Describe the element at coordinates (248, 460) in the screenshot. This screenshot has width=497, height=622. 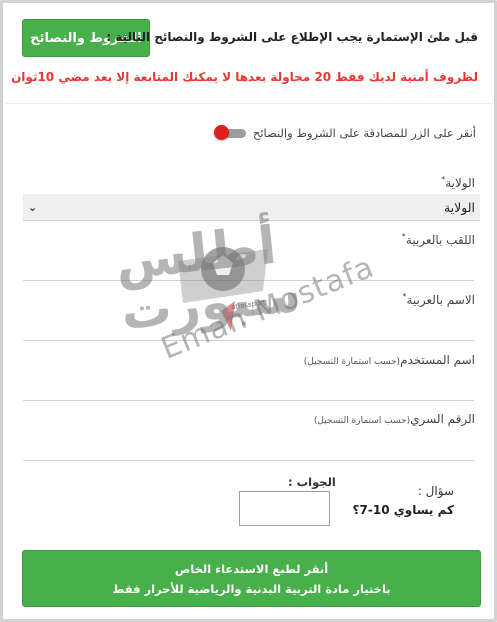
I see `password-underline` at that location.